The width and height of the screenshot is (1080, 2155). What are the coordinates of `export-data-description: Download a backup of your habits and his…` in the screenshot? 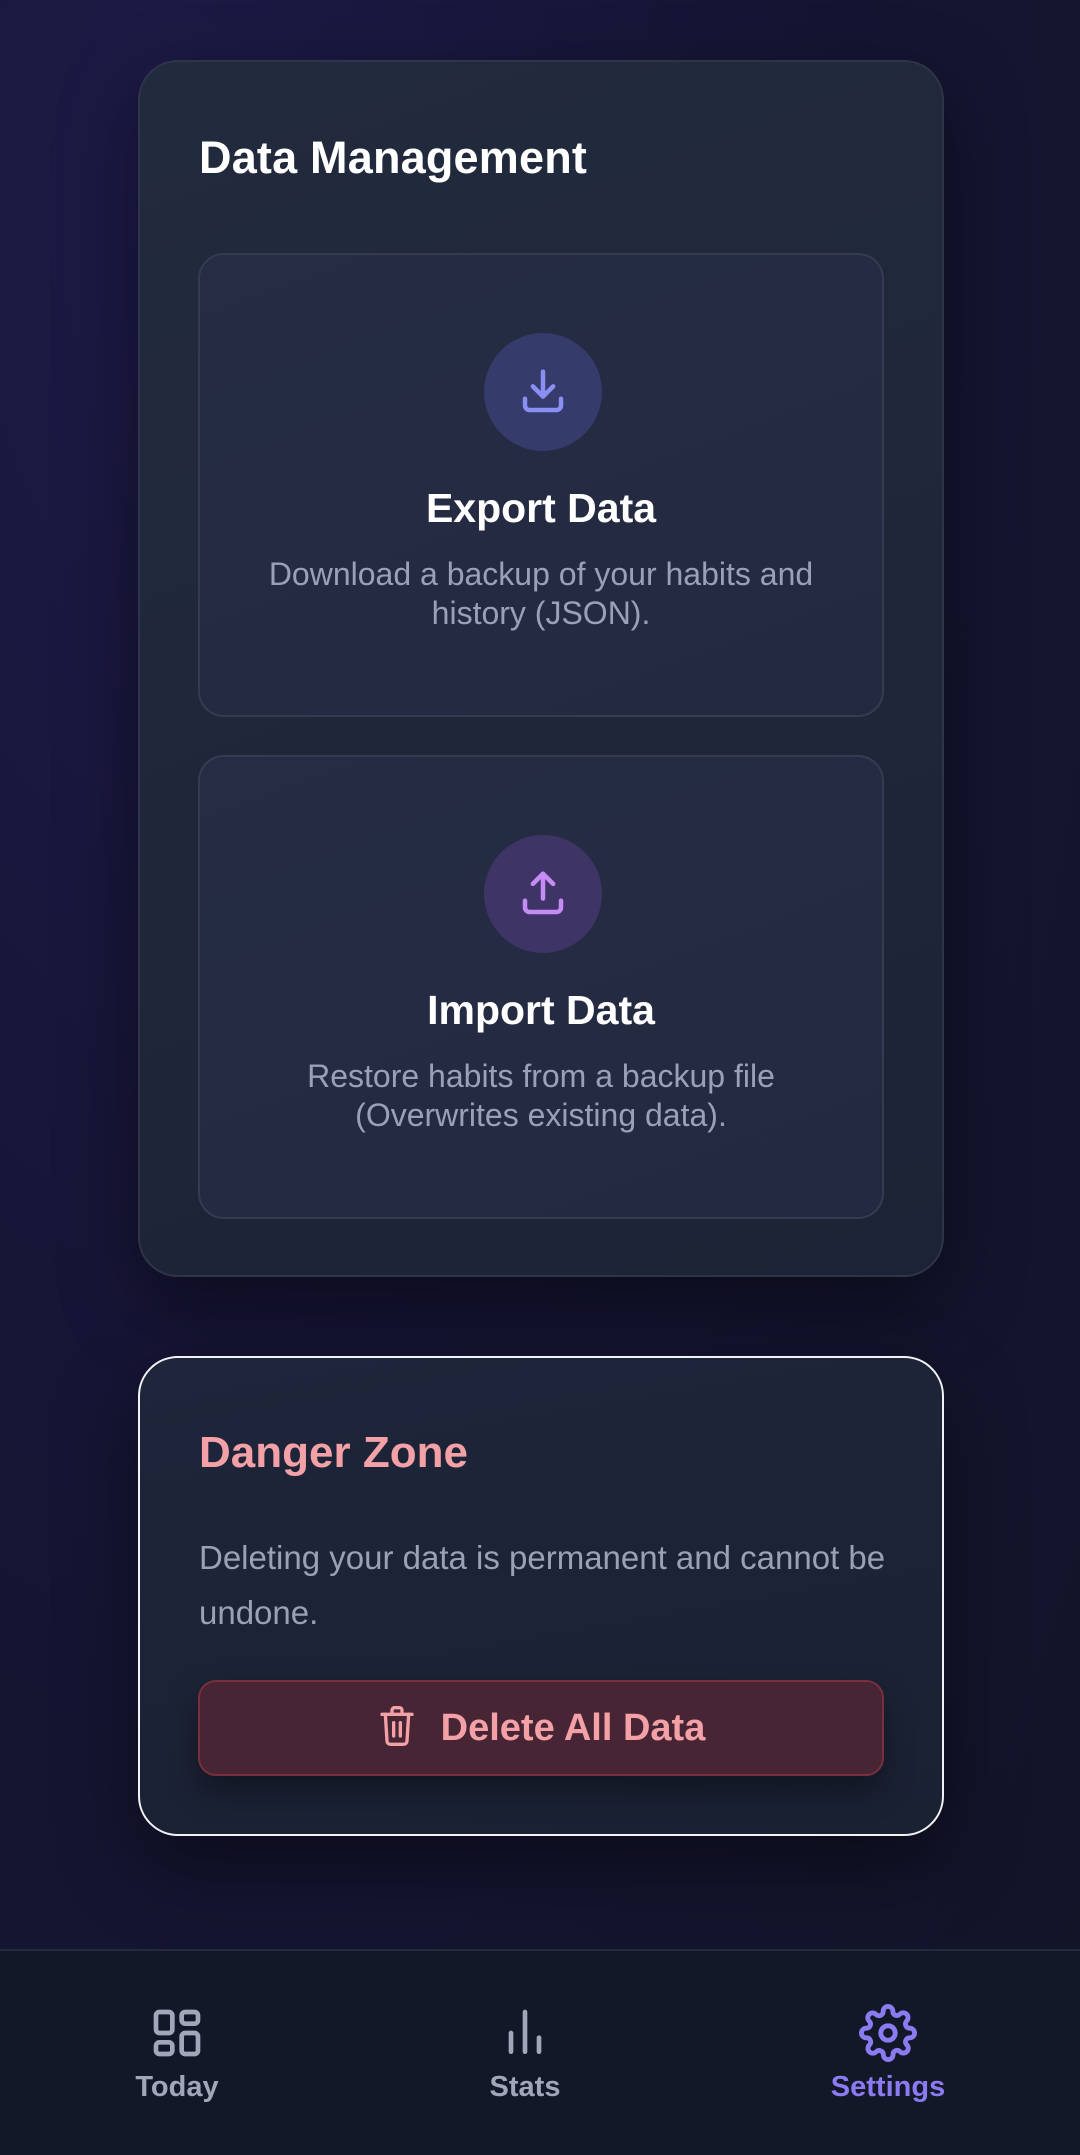 It's located at (541, 593).